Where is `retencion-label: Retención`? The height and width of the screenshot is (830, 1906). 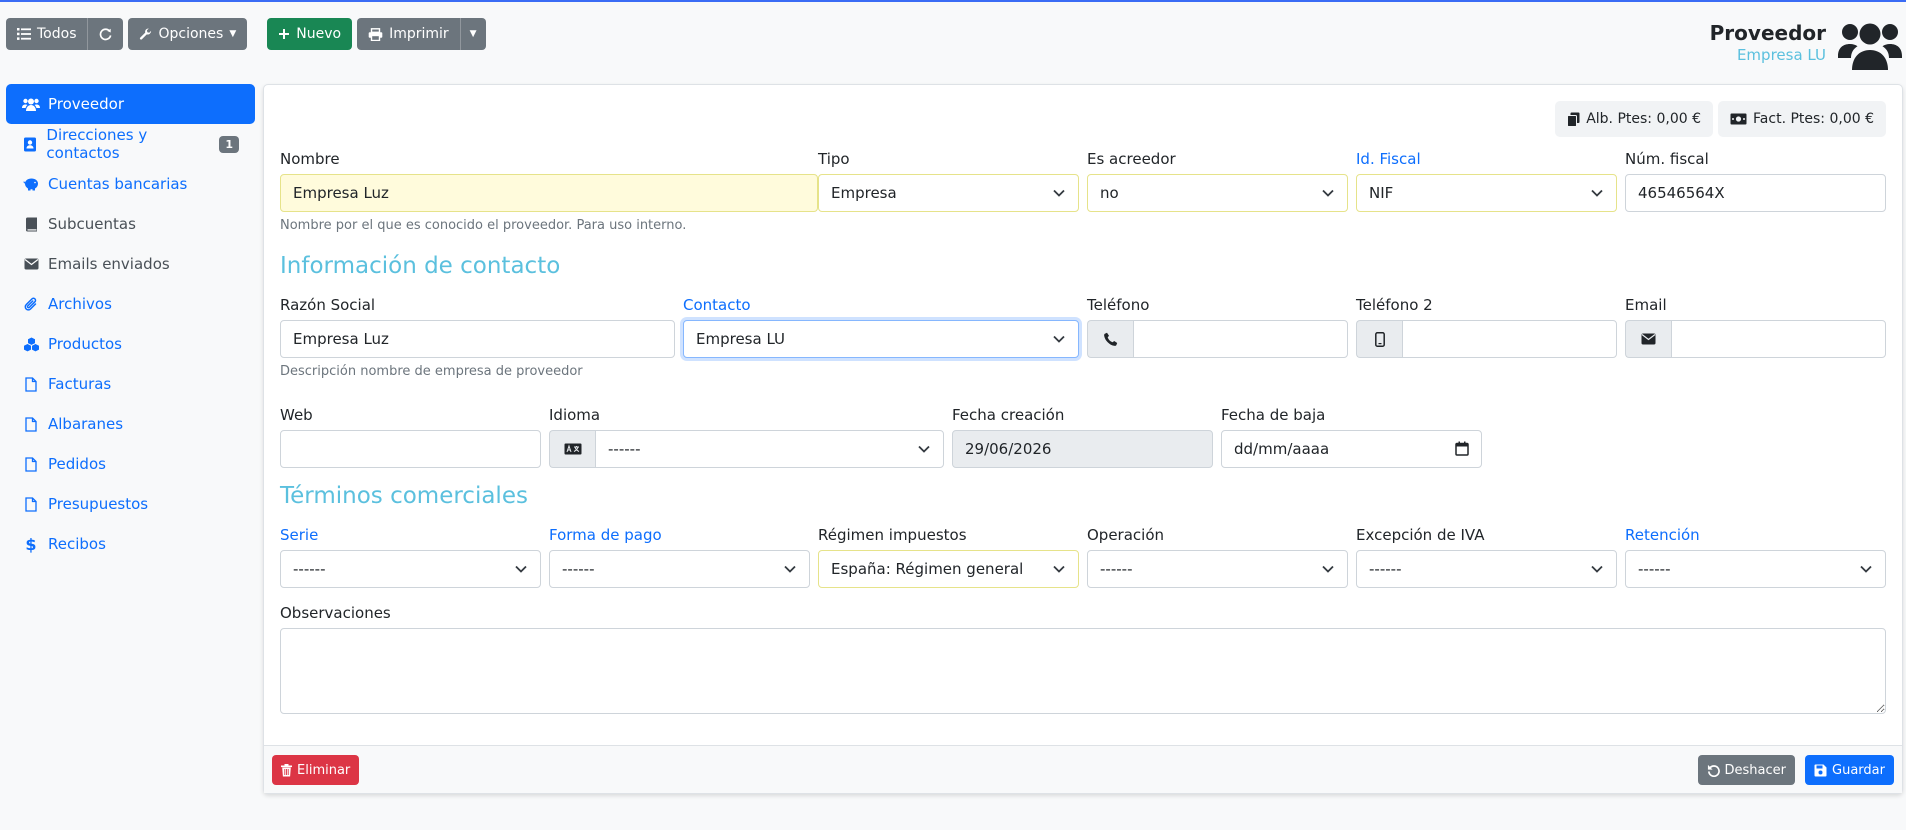
retencion-label: Retención is located at coordinates (1755, 535).